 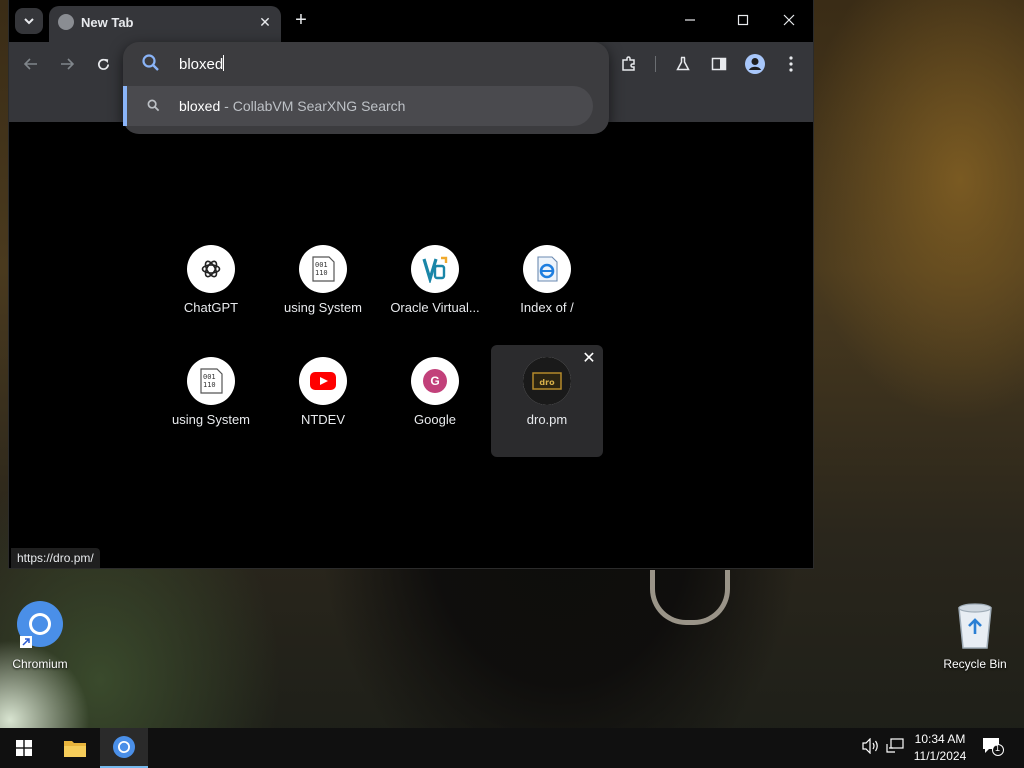 I want to click on clock-date: 11/1/2024, so click(x=940, y=756).